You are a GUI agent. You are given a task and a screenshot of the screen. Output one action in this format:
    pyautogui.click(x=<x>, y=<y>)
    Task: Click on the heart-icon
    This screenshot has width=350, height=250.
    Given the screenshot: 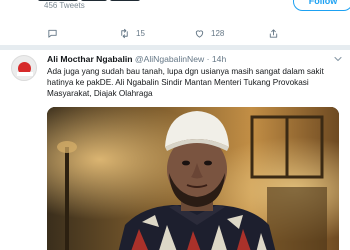 What is the action you would take?
    pyautogui.click(x=199, y=33)
    